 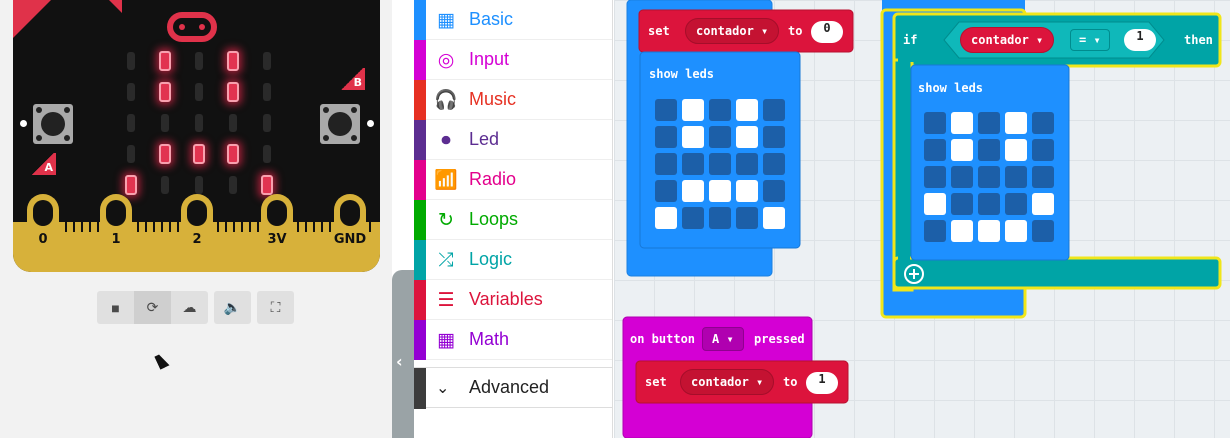 I want to click on fullscreen-icon: ⛶, so click(x=275, y=307).